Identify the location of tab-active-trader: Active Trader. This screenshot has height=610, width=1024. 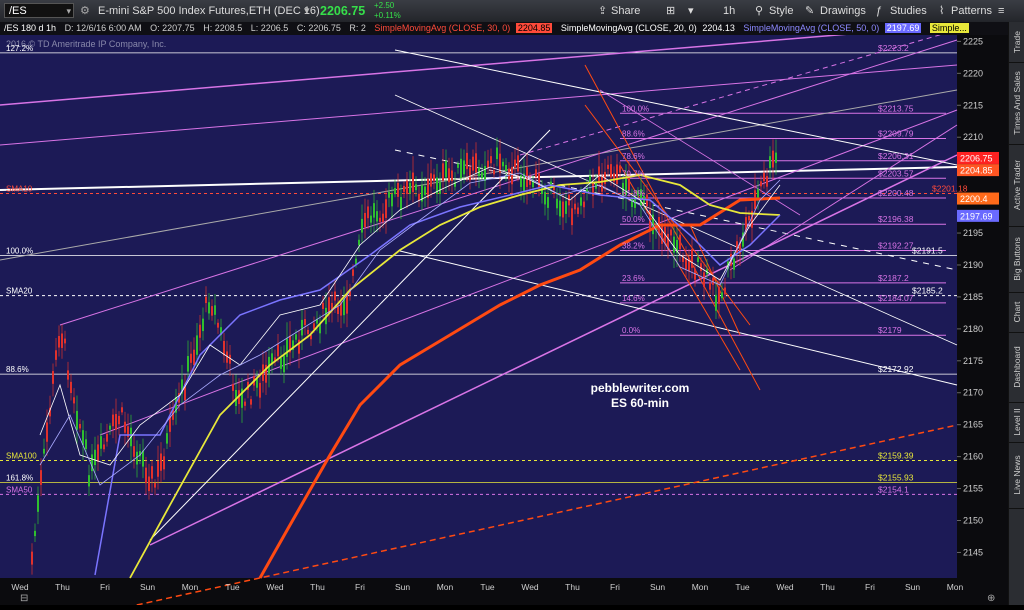
(1016, 185).